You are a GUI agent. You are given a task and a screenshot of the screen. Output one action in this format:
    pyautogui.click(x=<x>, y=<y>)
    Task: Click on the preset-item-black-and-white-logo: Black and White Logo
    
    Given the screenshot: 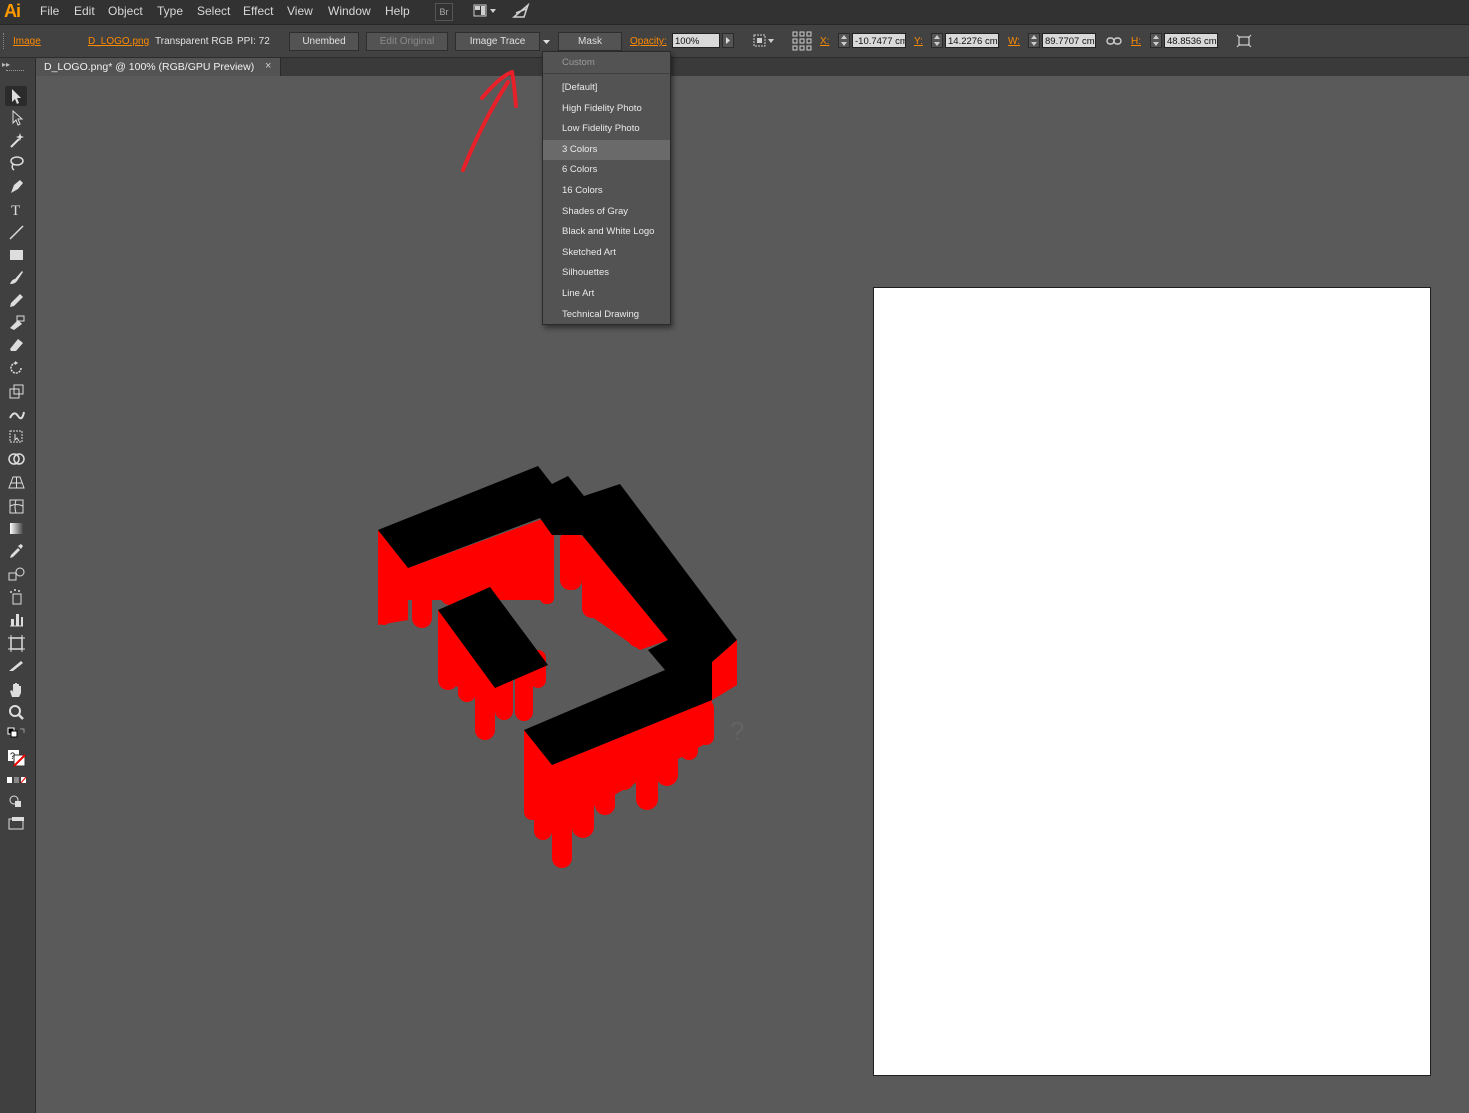 What is the action you would take?
    pyautogui.click(x=606, y=232)
    